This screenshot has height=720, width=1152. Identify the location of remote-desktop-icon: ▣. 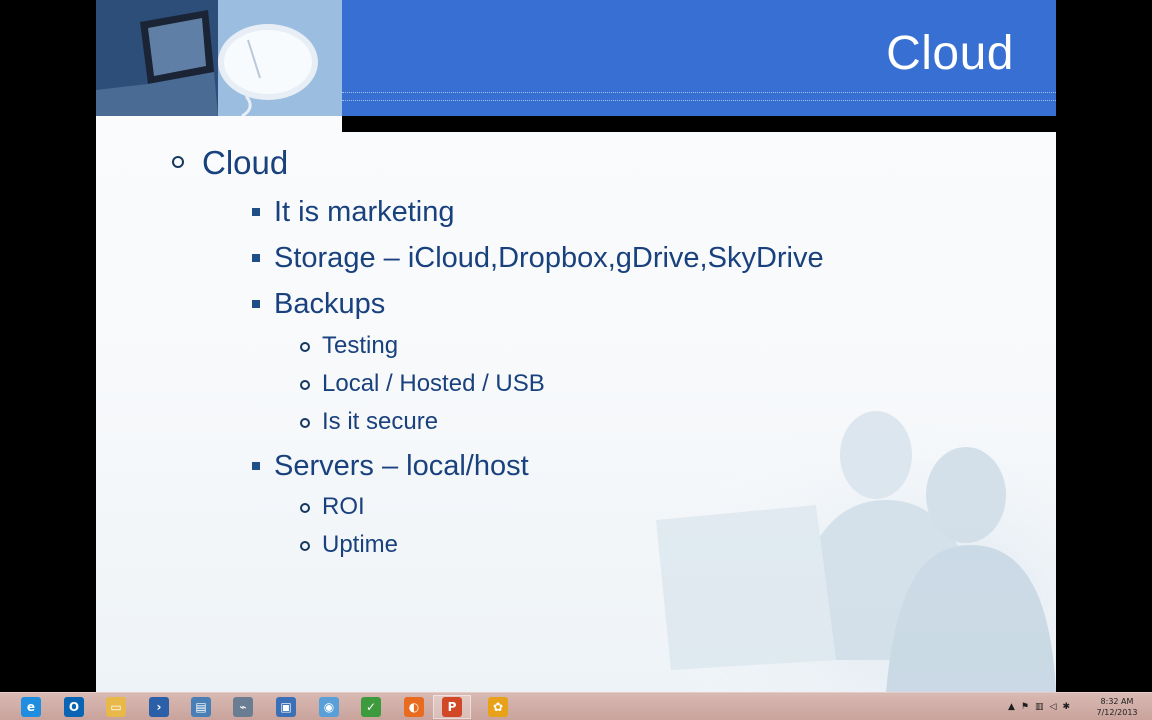
(286, 707).